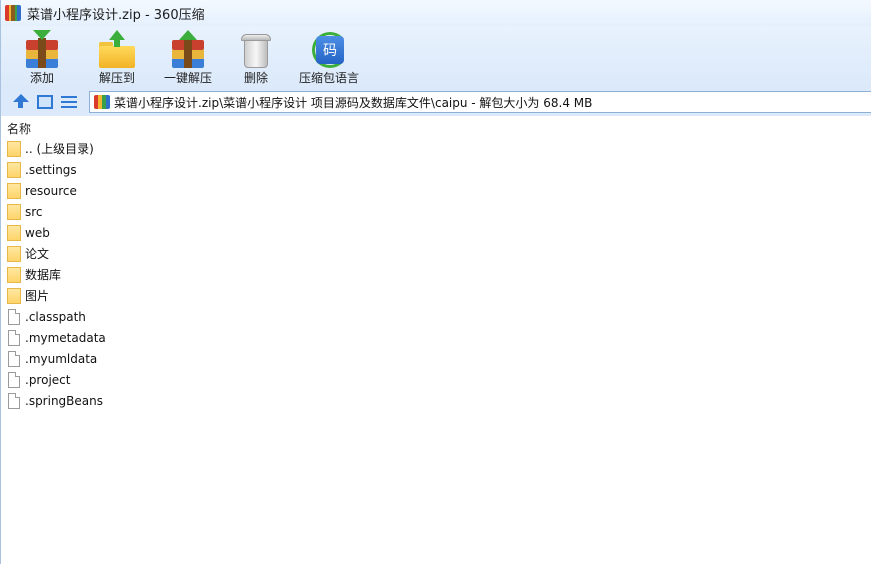  I want to click on item-name: src, so click(34, 211).